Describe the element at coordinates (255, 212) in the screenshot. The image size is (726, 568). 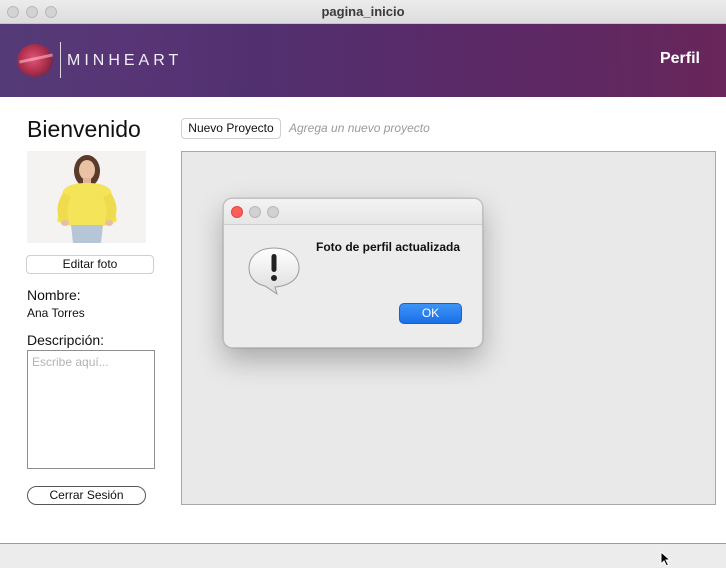
I see `dialog-minimize-button` at that location.